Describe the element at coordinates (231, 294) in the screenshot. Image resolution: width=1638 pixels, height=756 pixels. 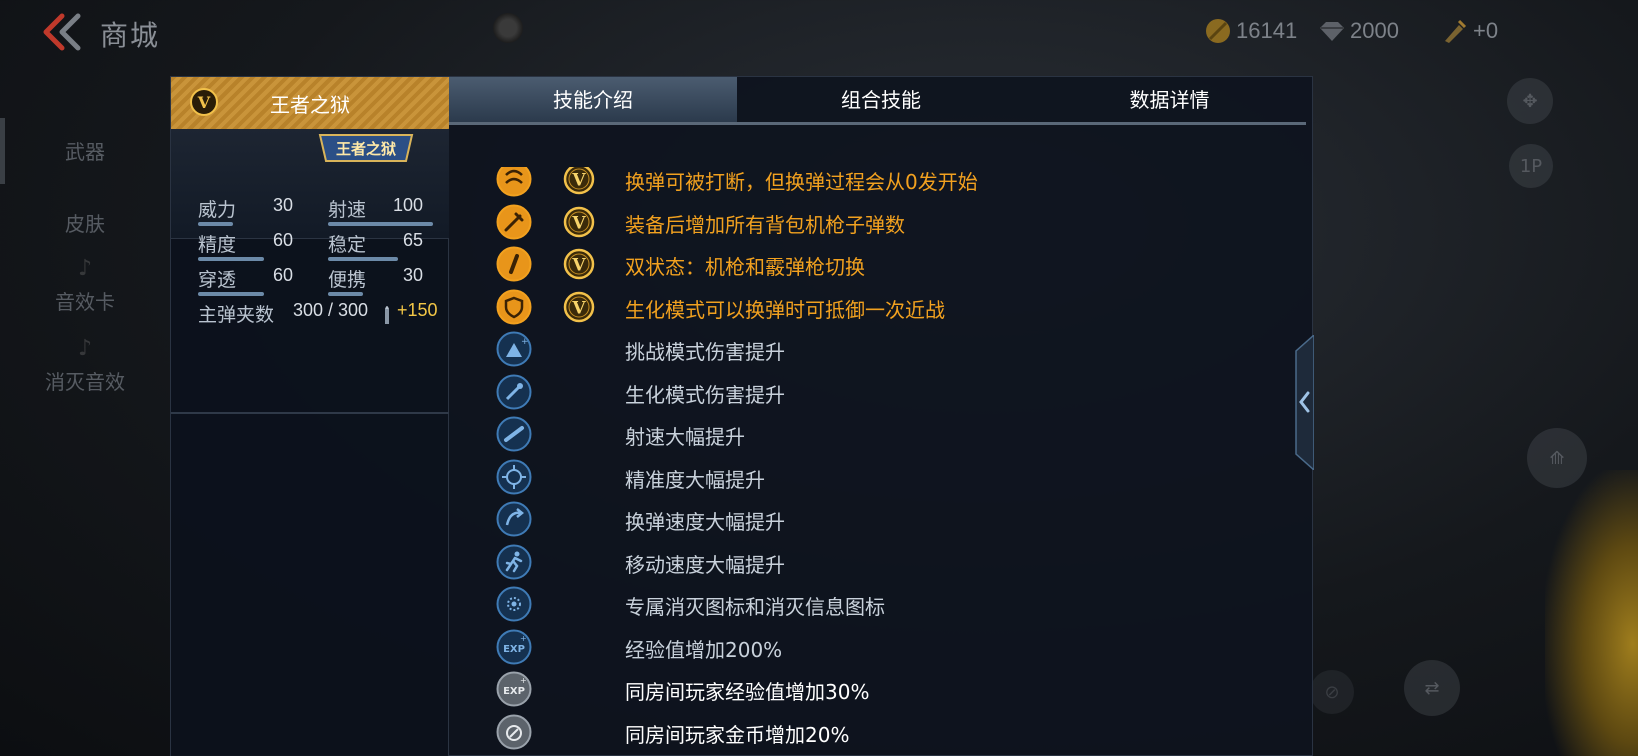
I see `penetration-bar` at that location.